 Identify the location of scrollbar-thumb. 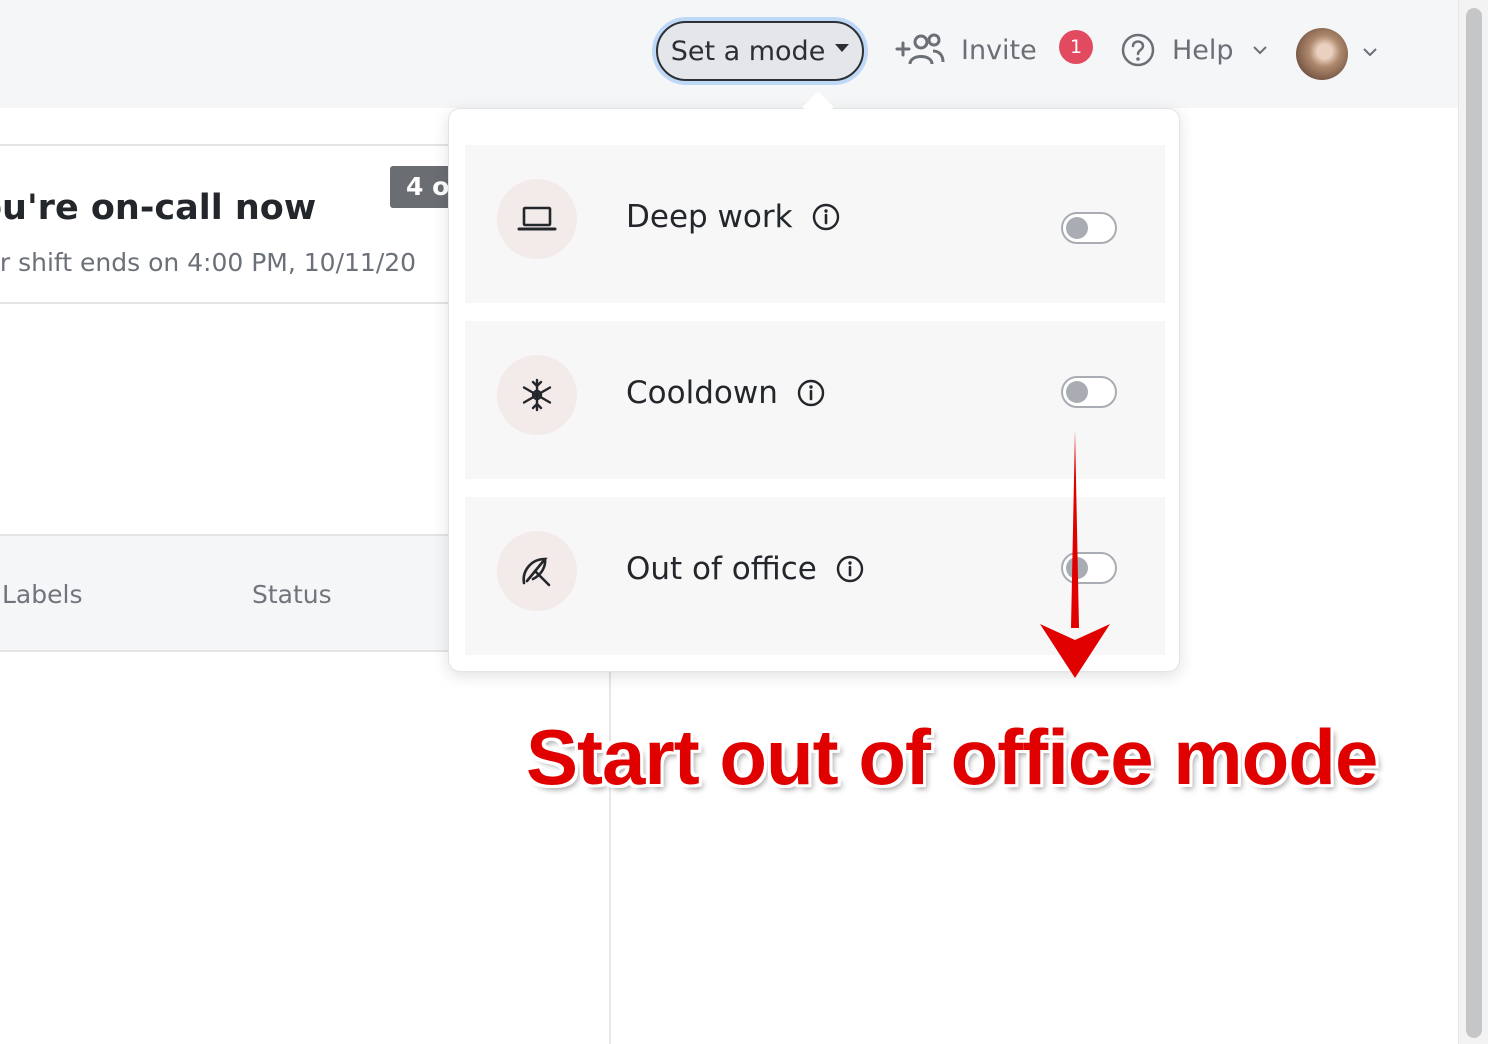
(1474, 523).